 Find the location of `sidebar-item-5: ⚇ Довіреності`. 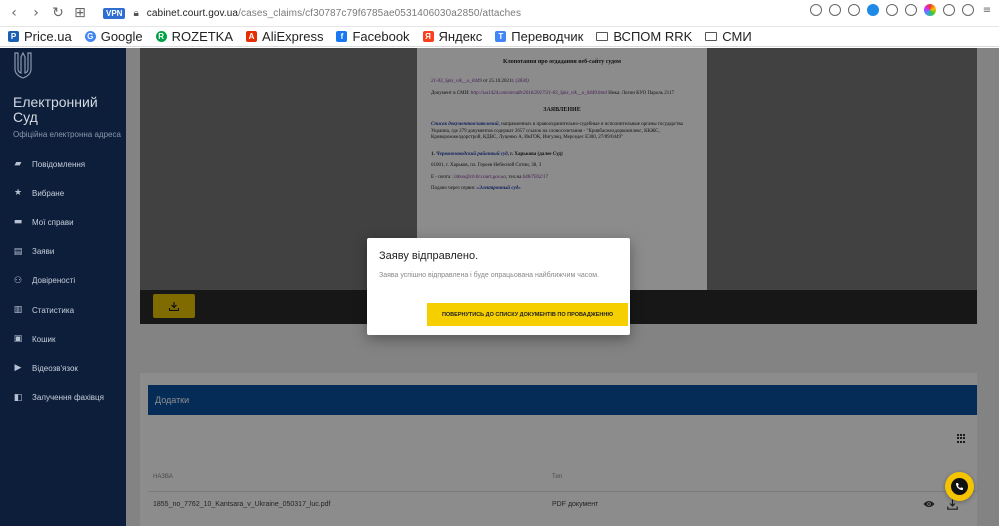

sidebar-item-5: ⚇ Довіреності is located at coordinates (44, 281).